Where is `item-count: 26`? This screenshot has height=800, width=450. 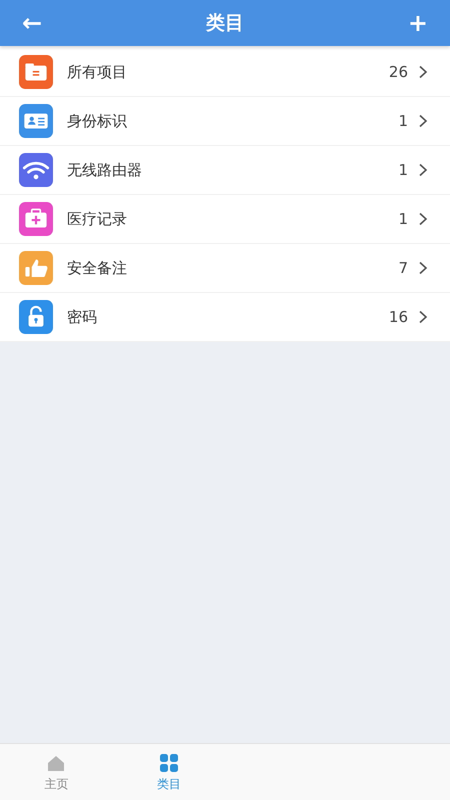 item-count: 26 is located at coordinates (398, 72).